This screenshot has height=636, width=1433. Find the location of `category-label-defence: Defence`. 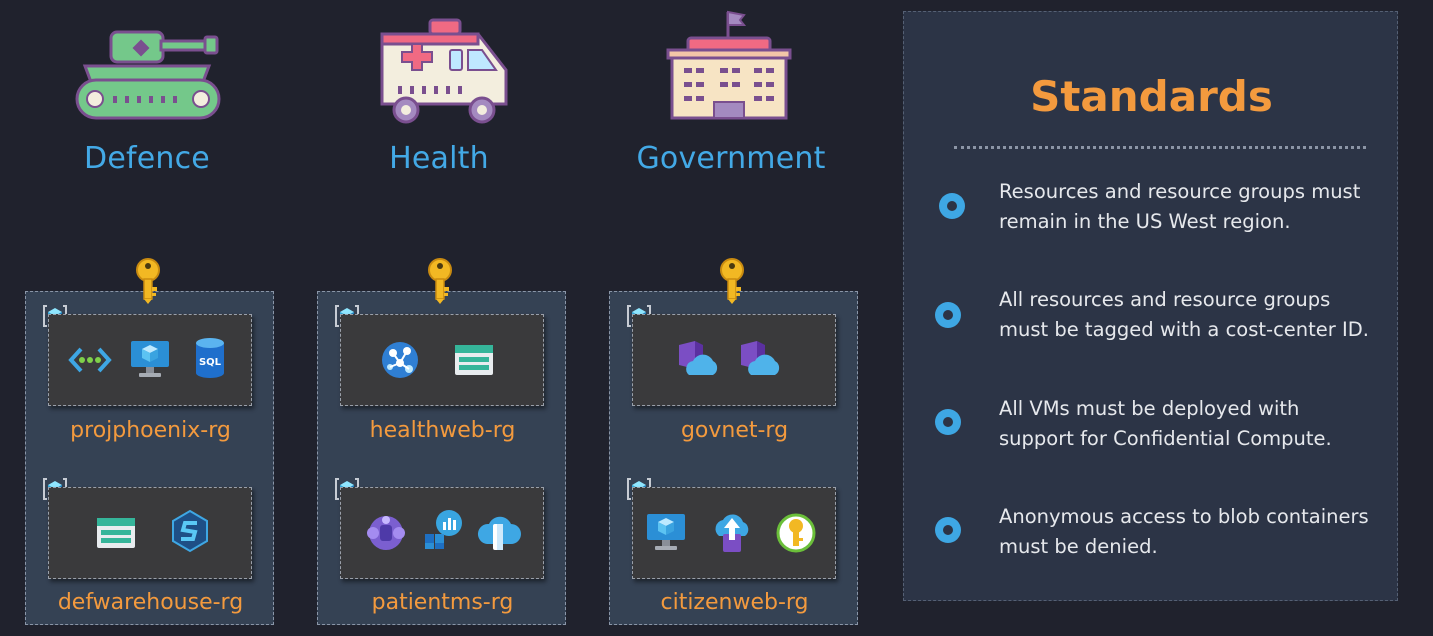

category-label-defence: Defence is located at coordinates (147, 158).